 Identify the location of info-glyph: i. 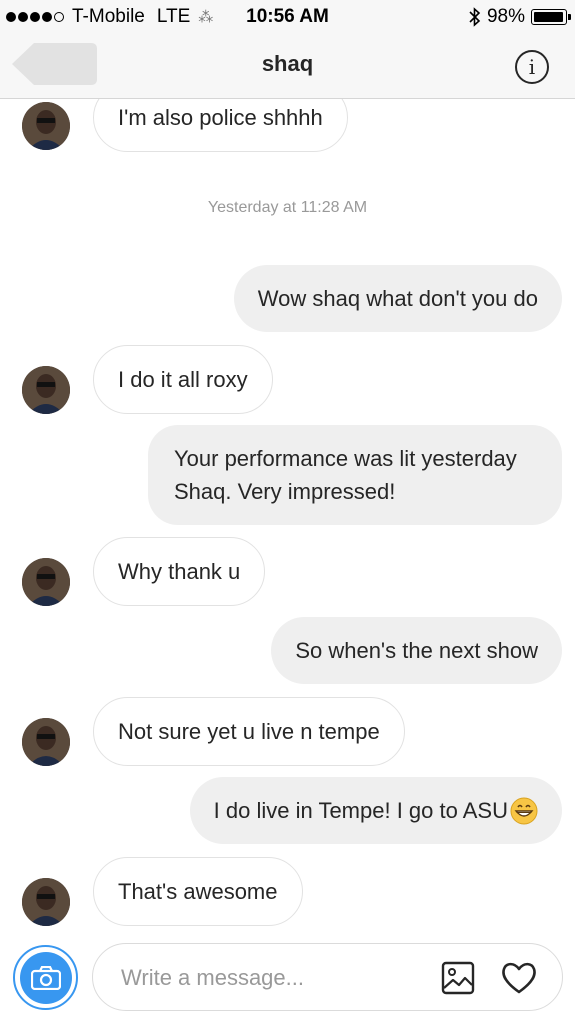
(532, 67).